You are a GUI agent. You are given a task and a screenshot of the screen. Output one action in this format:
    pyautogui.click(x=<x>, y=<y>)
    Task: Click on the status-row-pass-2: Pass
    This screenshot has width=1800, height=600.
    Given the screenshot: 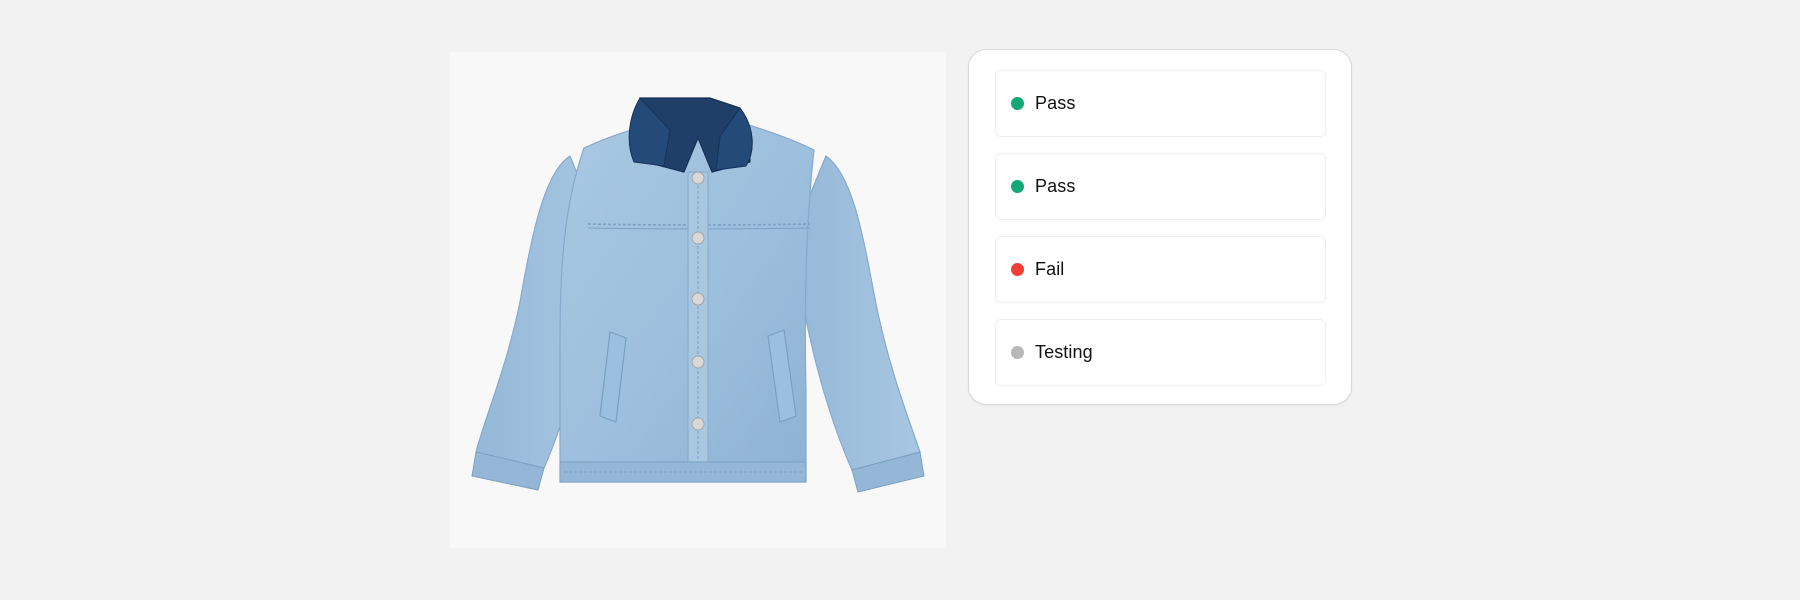 What is the action you would take?
    pyautogui.click(x=1160, y=186)
    